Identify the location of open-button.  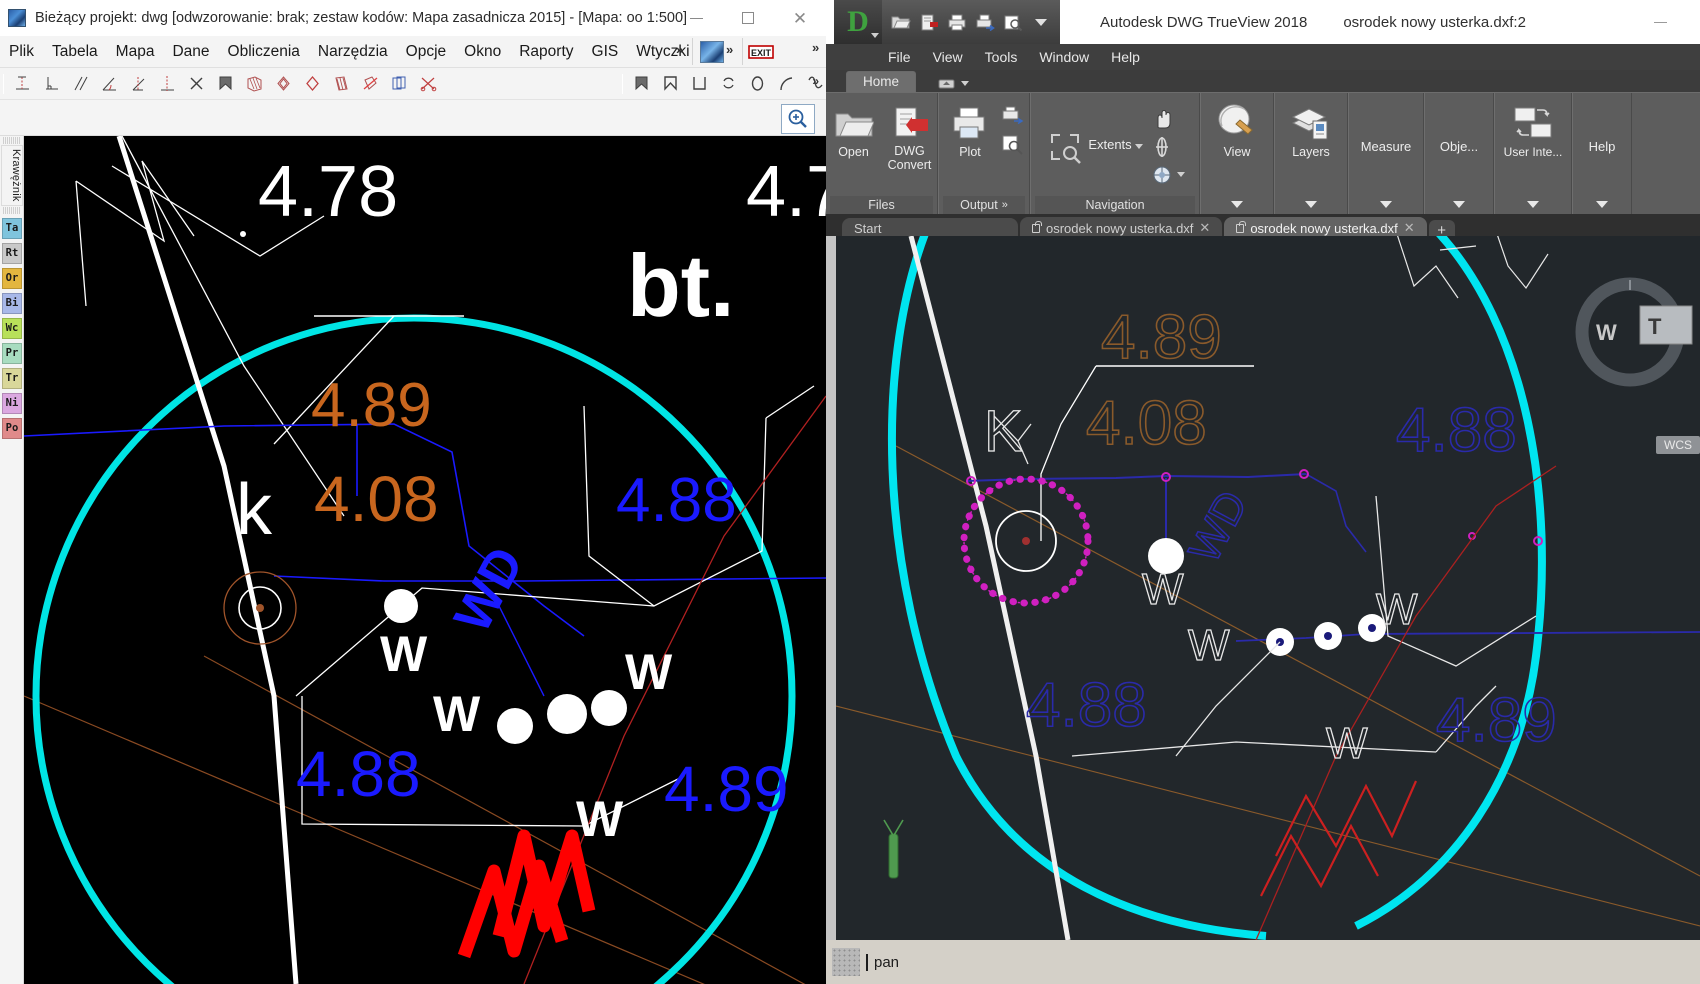
(901, 22).